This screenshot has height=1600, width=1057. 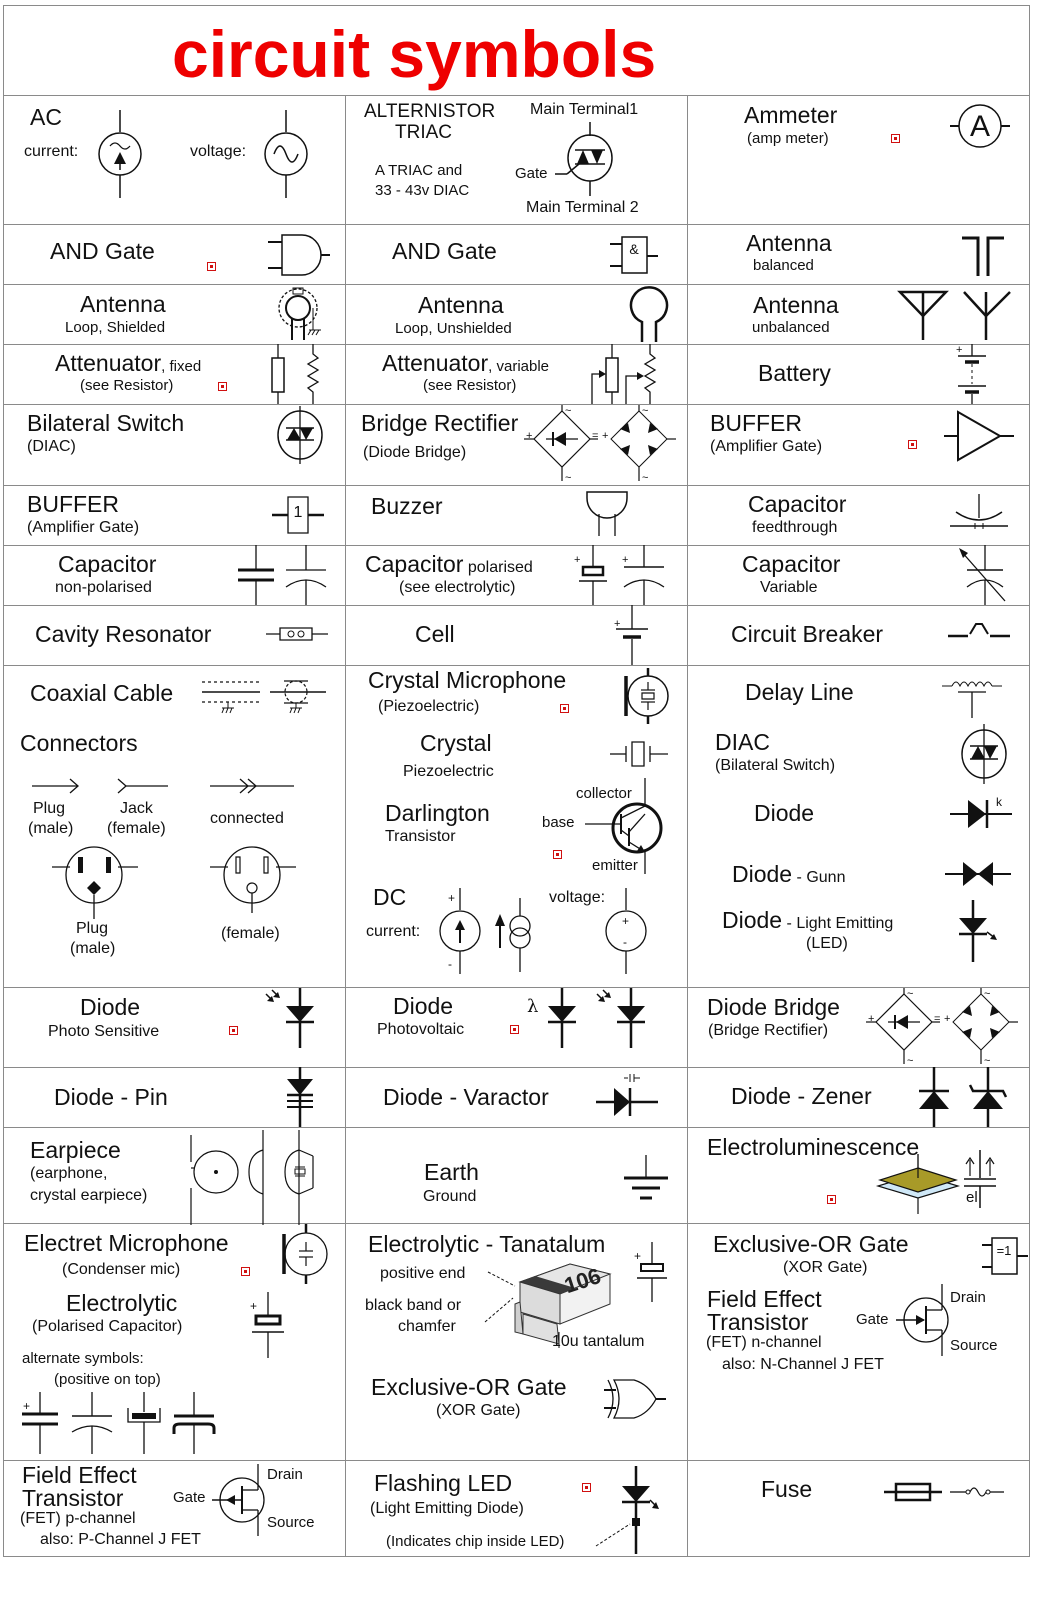 What do you see at coordinates (791, 564) in the screenshot?
I see `symbol-name: Capacitor` at bounding box center [791, 564].